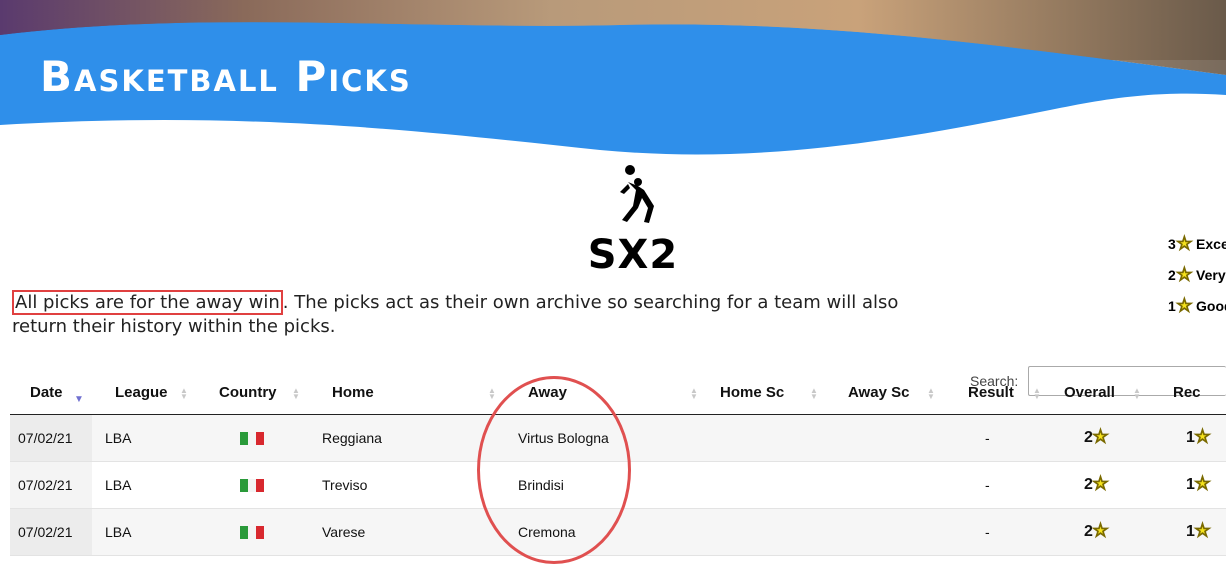 The width and height of the screenshot is (1226, 564). Describe the element at coordinates (633, 255) in the screenshot. I see `logo-text: SX2` at that location.